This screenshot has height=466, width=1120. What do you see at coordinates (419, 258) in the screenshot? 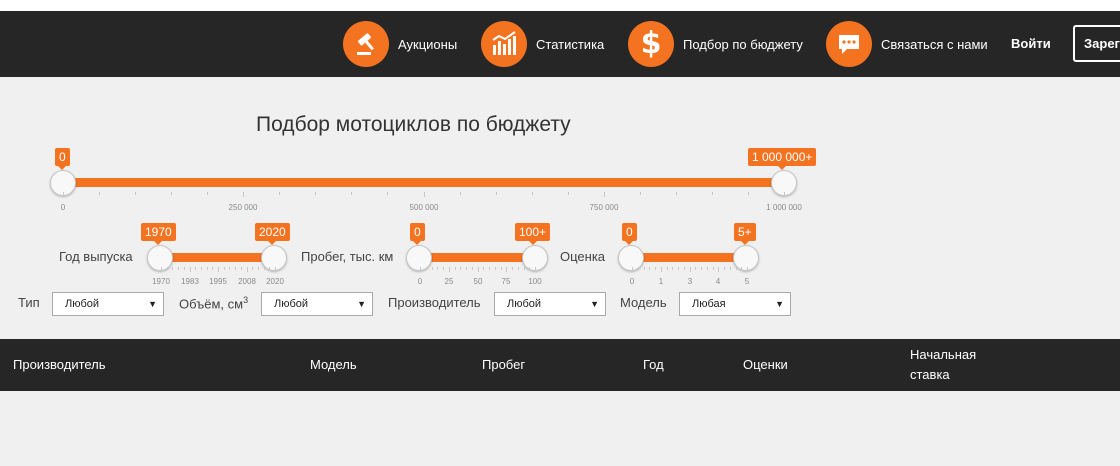
I see `mileage-min-handle` at bounding box center [419, 258].